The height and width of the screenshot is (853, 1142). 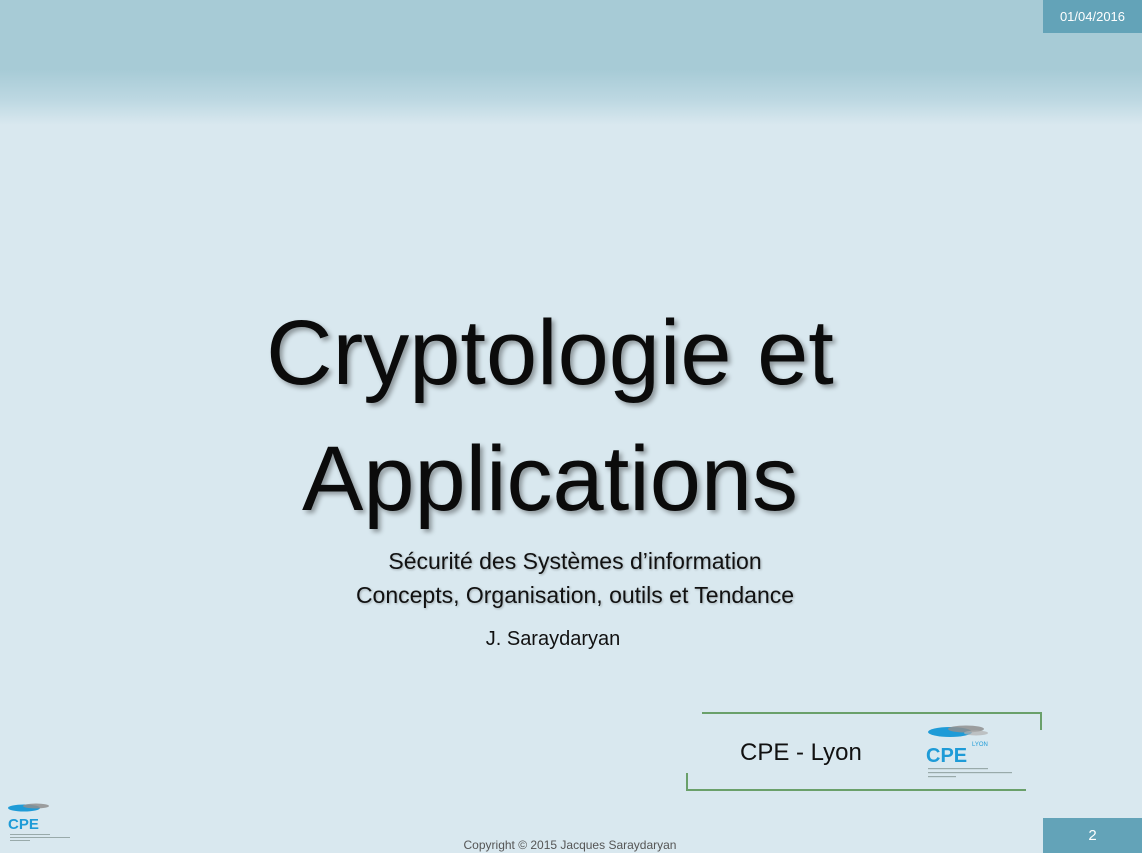 I want to click on frame-line-bottom, so click(x=856, y=790).